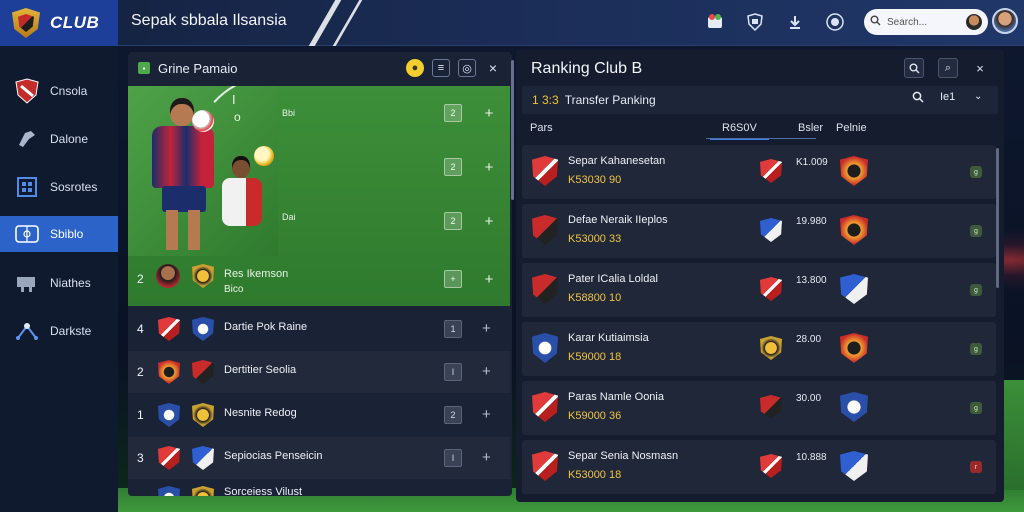  What do you see at coordinates (595, 416) in the screenshot?
I see `club-price: K59000 36` at bounding box center [595, 416].